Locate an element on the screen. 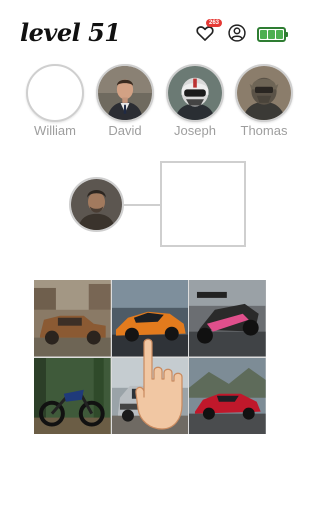 The height and width of the screenshot is (531, 320). player-joseph: Joseph is located at coordinates (195, 101).